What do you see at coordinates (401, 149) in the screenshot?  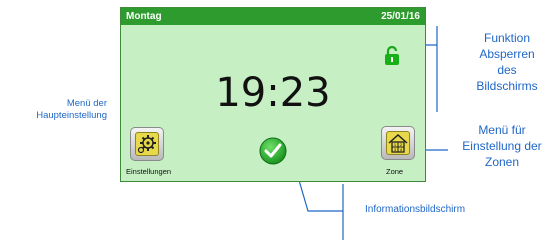 I see `svg-text: 4` at bounding box center [401, 149].